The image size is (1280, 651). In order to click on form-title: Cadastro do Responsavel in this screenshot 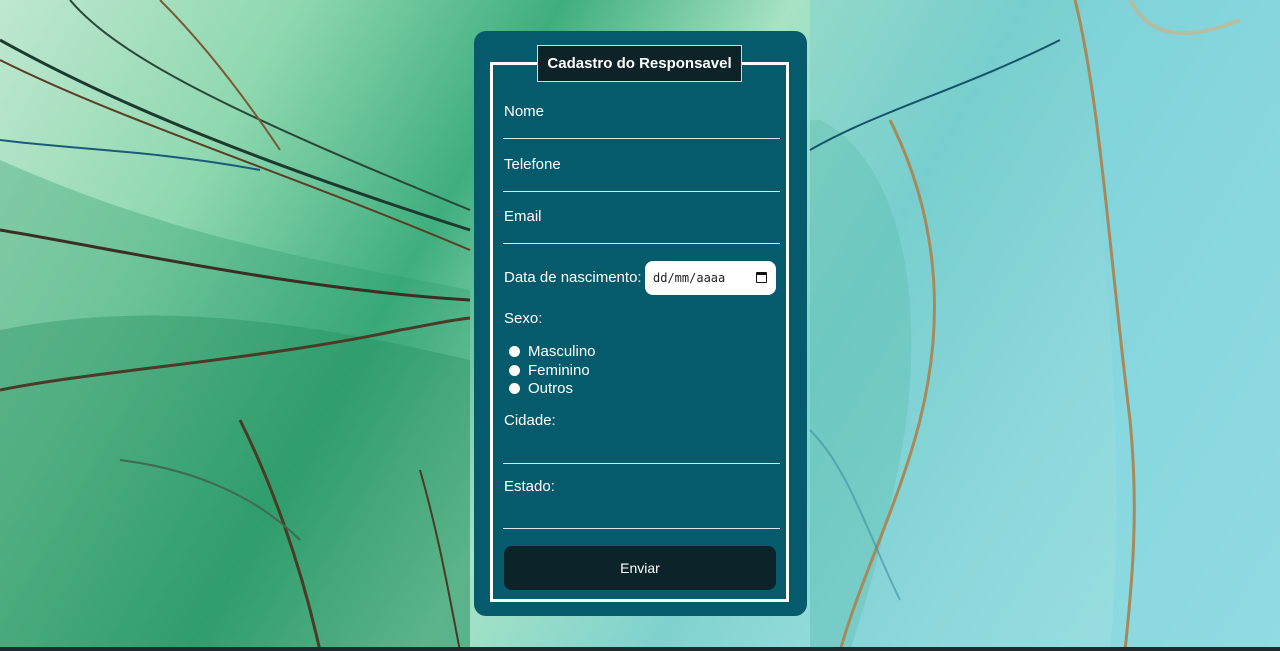, I will do `click(639, 63)`.